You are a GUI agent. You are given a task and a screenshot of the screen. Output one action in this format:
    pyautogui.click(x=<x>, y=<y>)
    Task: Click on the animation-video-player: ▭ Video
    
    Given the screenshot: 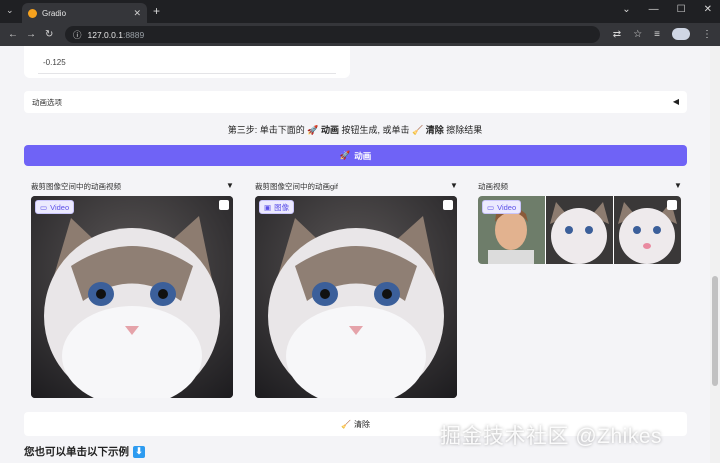 What is the action you would take?
    pyautogui.click(x=579, y=230)
    